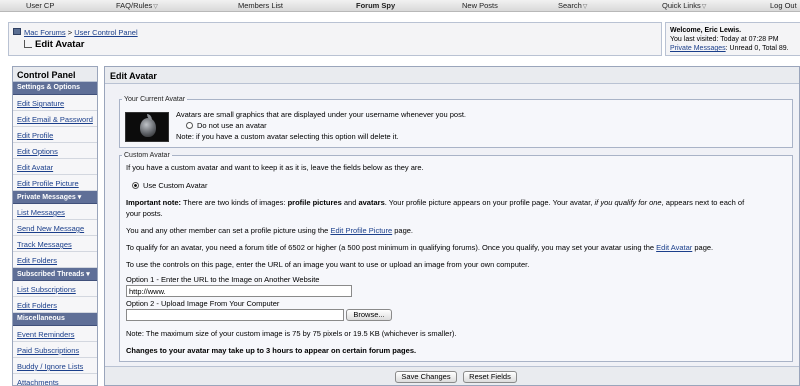 The height and width of the screenshot is (386, 800). What do you see at coordinates (375, 5) in the screenshot?
I see `nav-forum-spy: Forum Spy` at bounding box center [375, 5].